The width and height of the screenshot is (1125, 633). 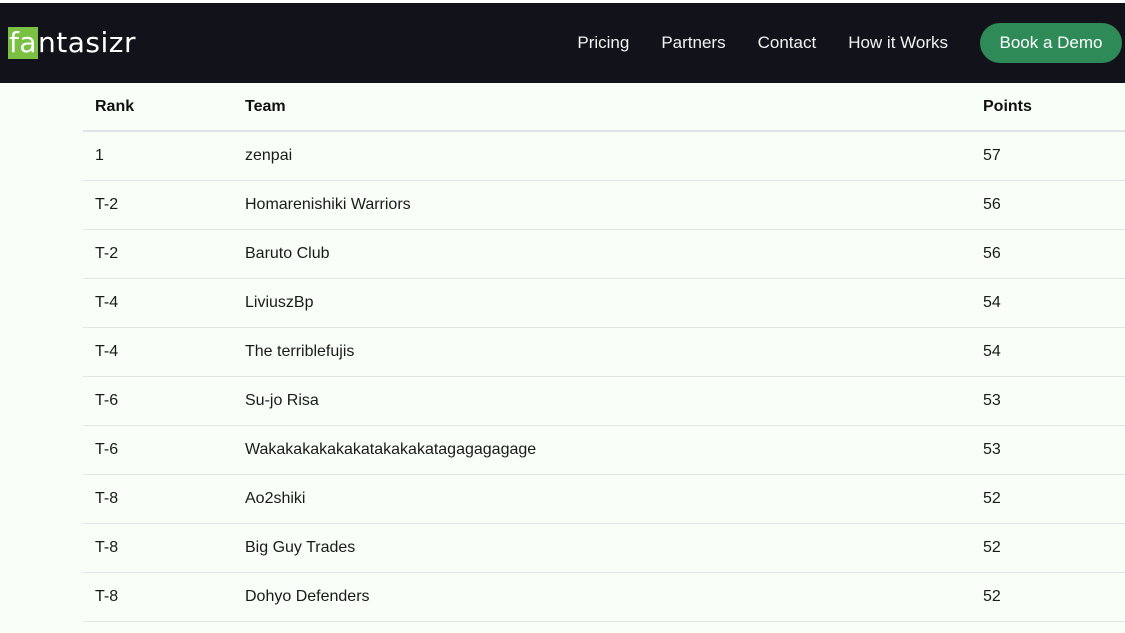 I want to click on team-cell: Dohyo Defenders, so click(x=602, y=597).